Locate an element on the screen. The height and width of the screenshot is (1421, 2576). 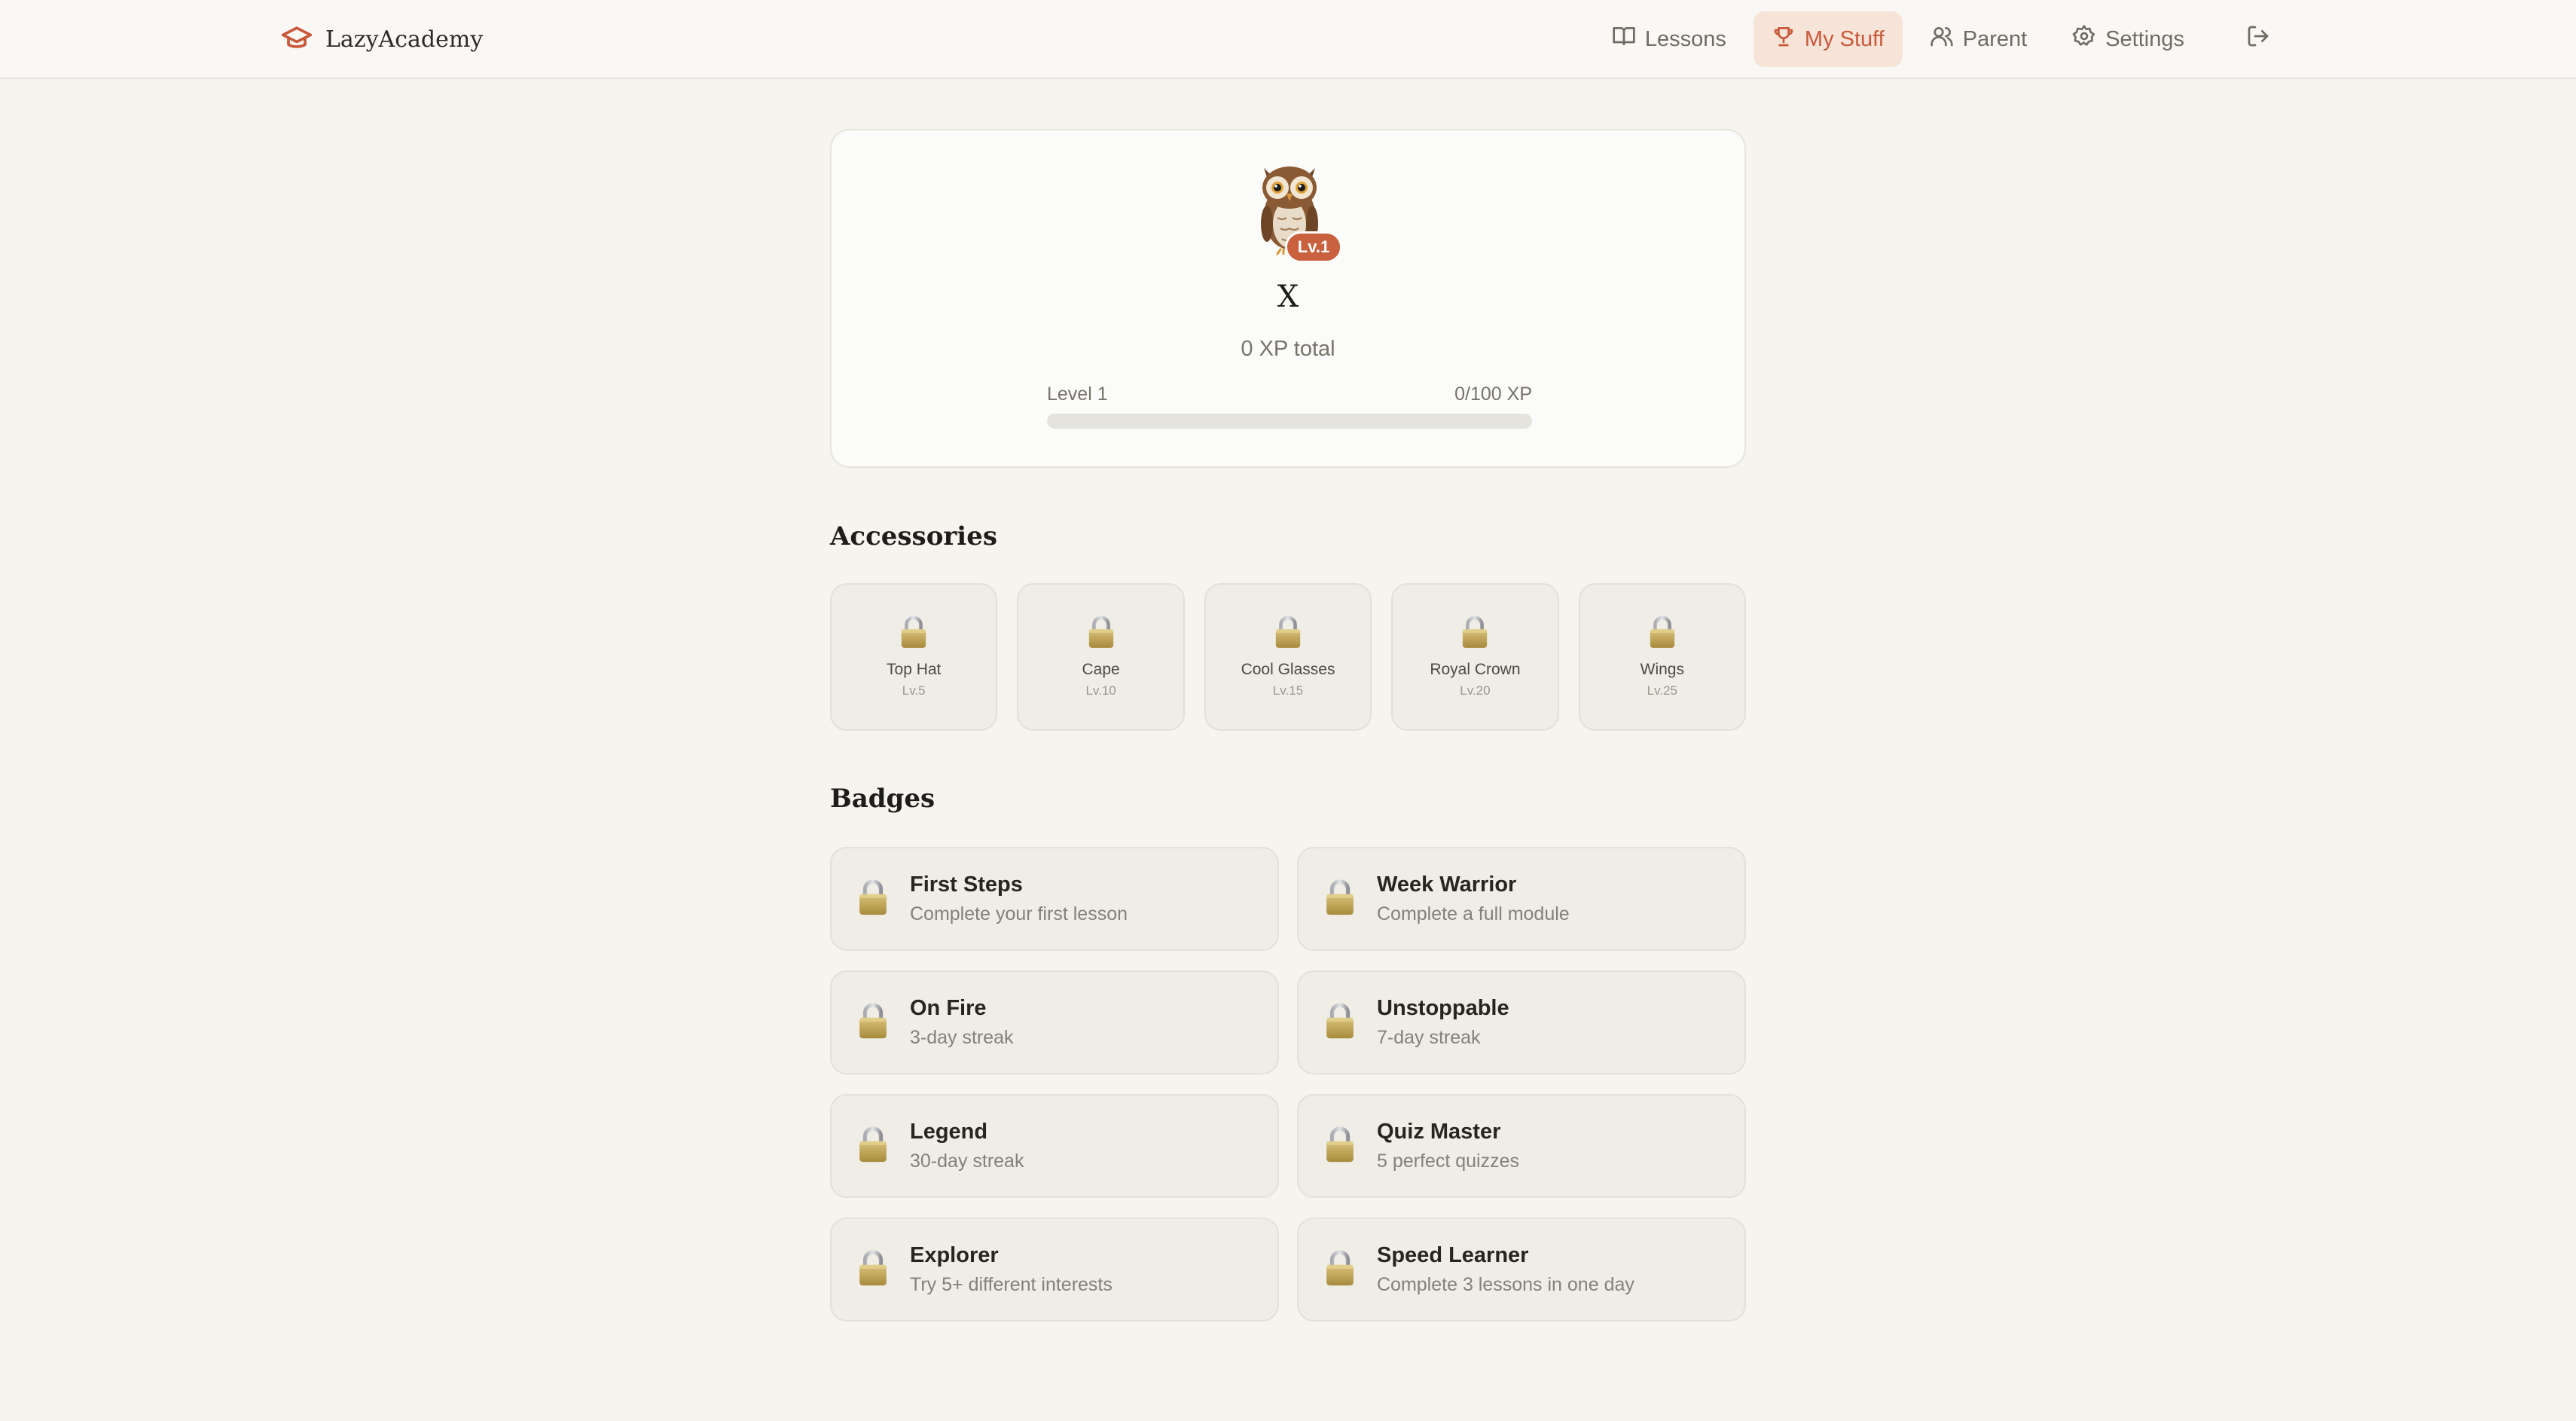
accessory-level: Lv.25 is located at coordinates (1662, 690).